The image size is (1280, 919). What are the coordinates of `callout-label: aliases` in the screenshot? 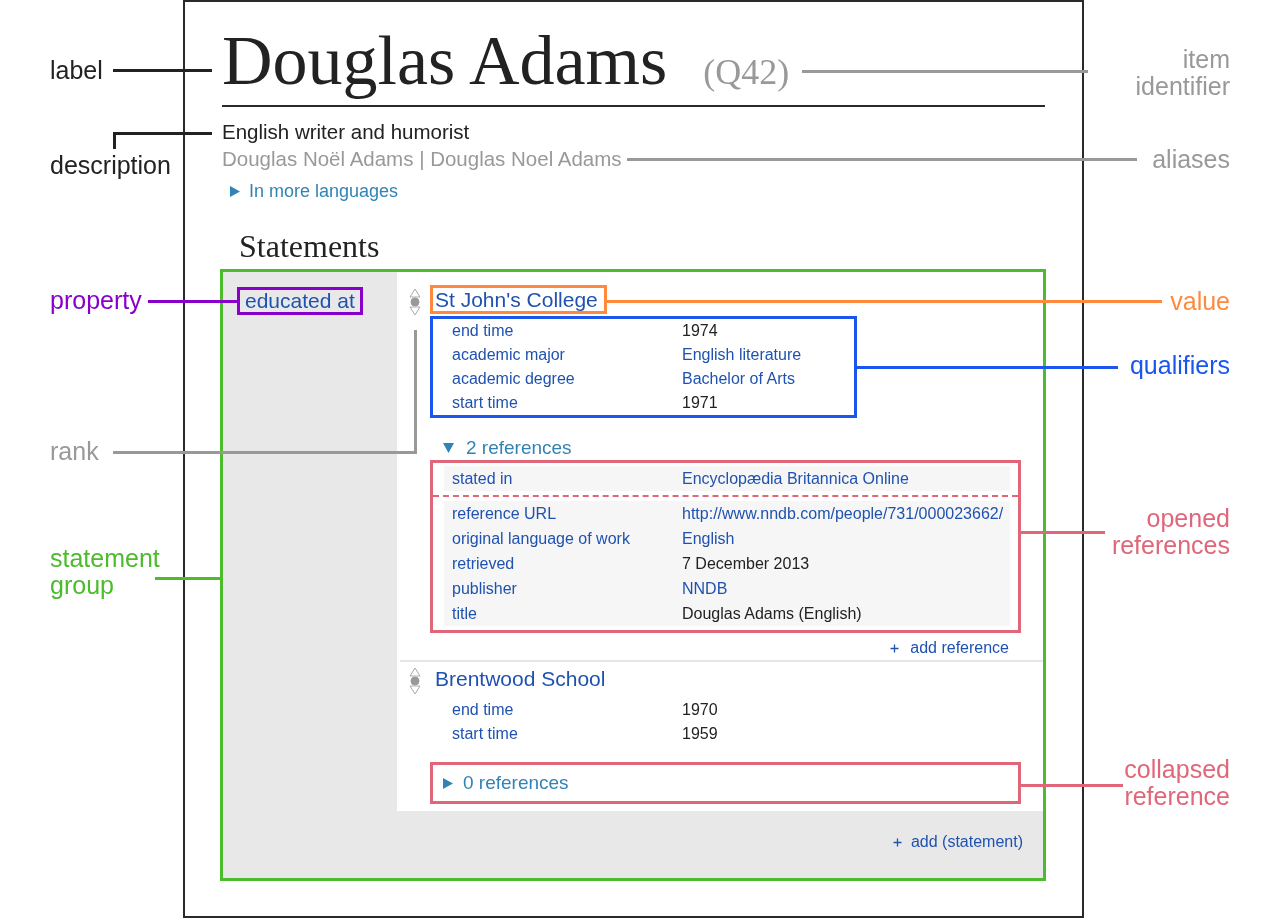 It's located at (1191, 159).